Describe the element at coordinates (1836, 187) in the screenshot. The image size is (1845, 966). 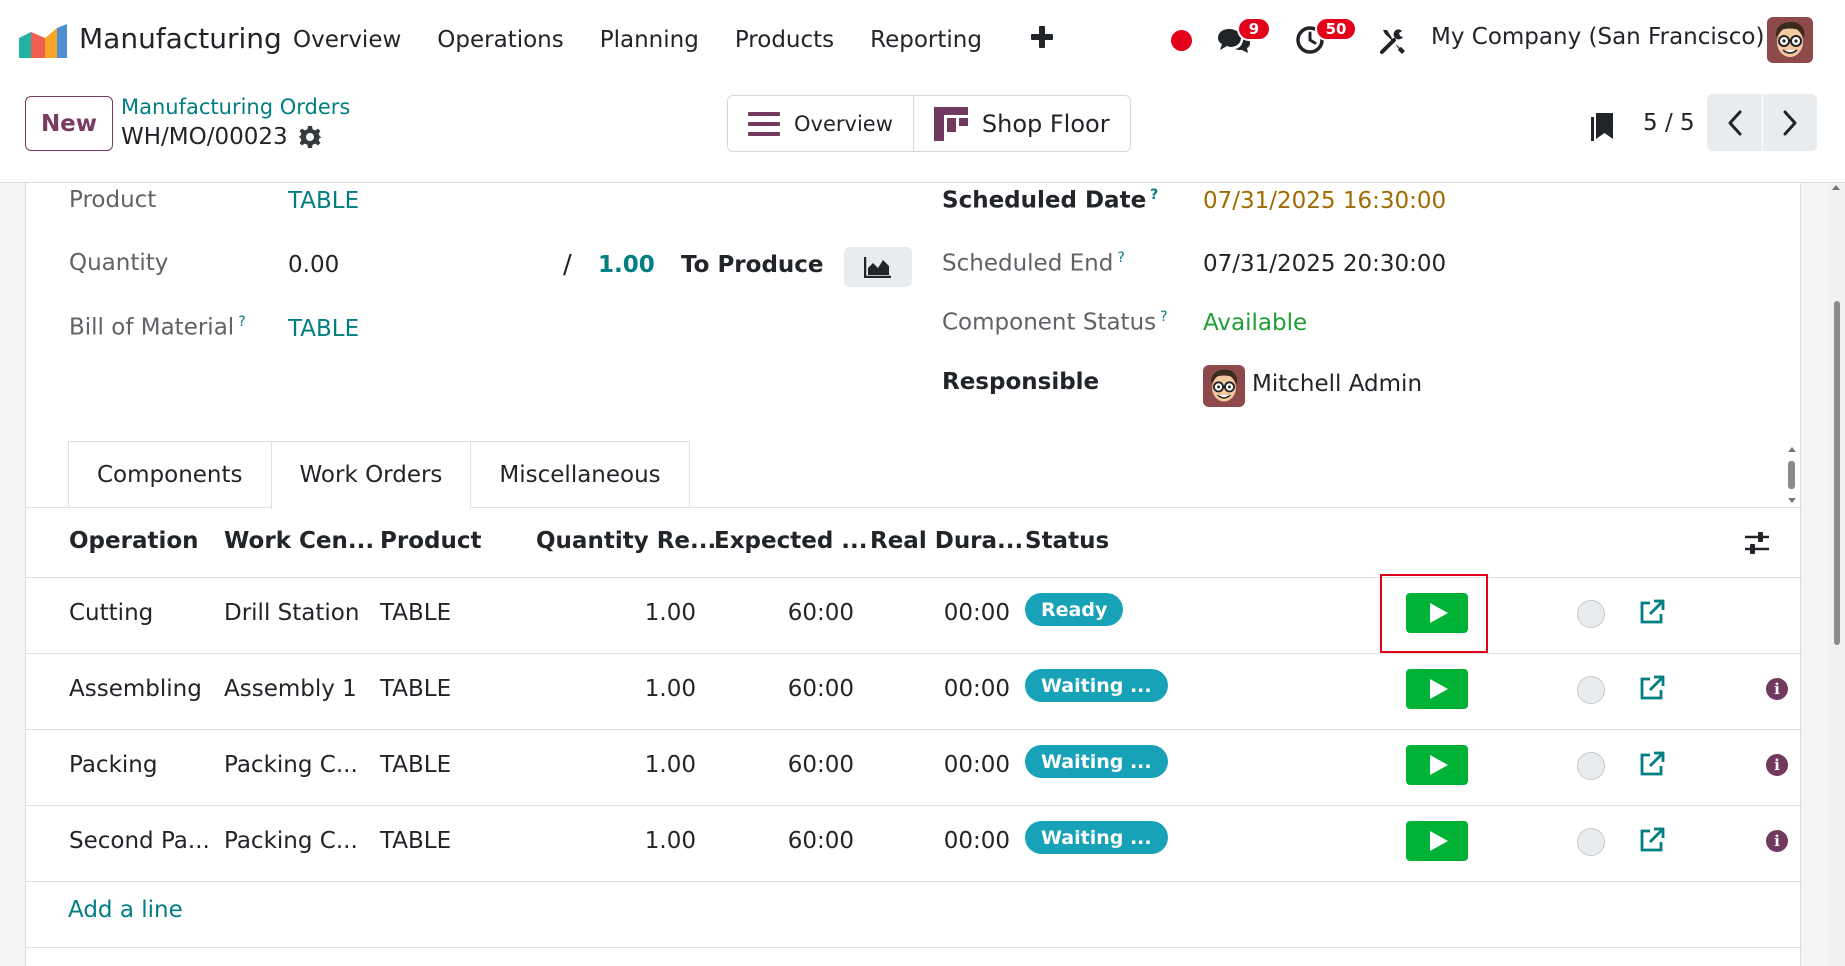
I see `page-scroll-up-arrow-icon` at that location.